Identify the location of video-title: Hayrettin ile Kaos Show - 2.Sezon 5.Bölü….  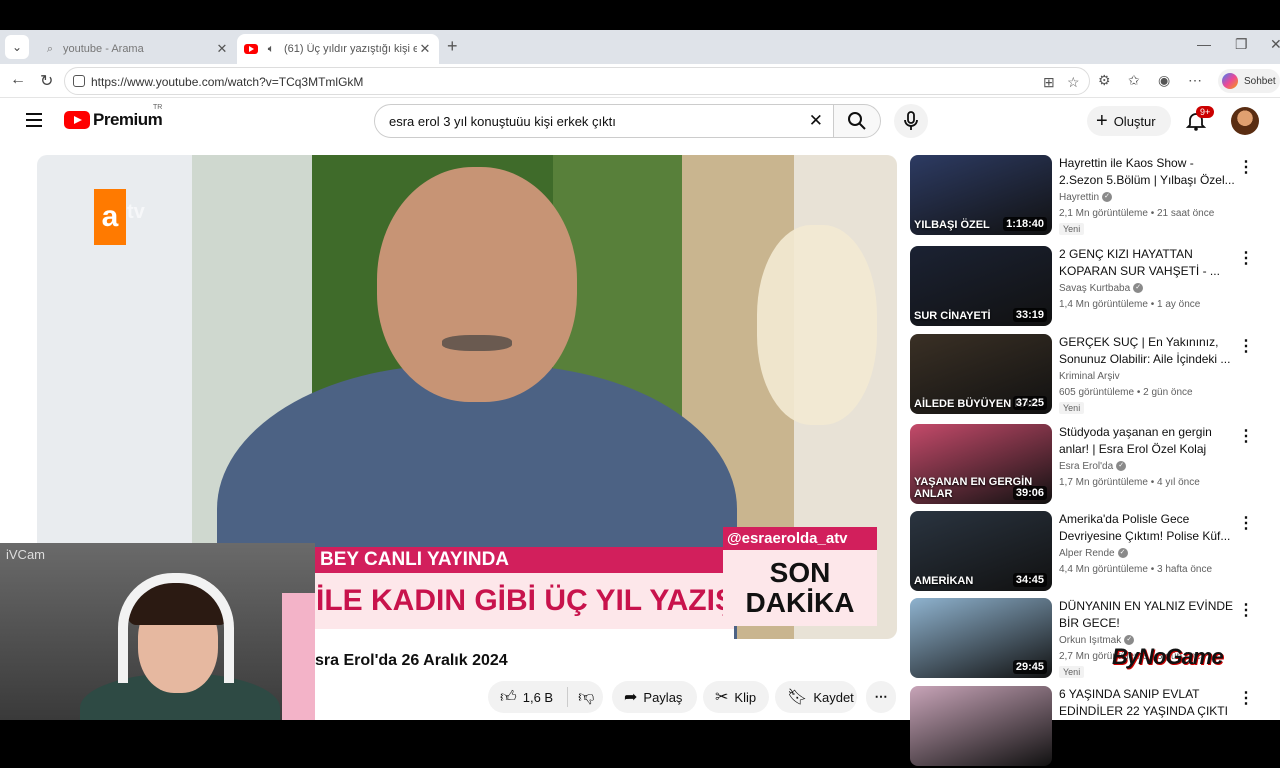
(1148, 172).